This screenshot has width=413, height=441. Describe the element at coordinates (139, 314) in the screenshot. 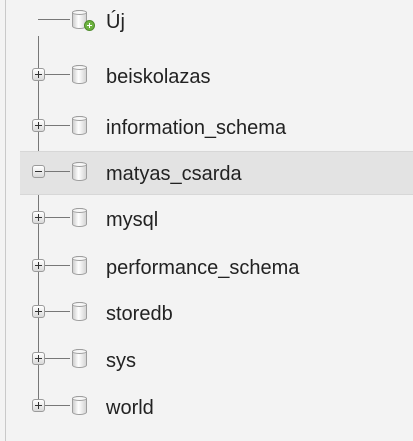

I see `database-label: storedb` at that location.